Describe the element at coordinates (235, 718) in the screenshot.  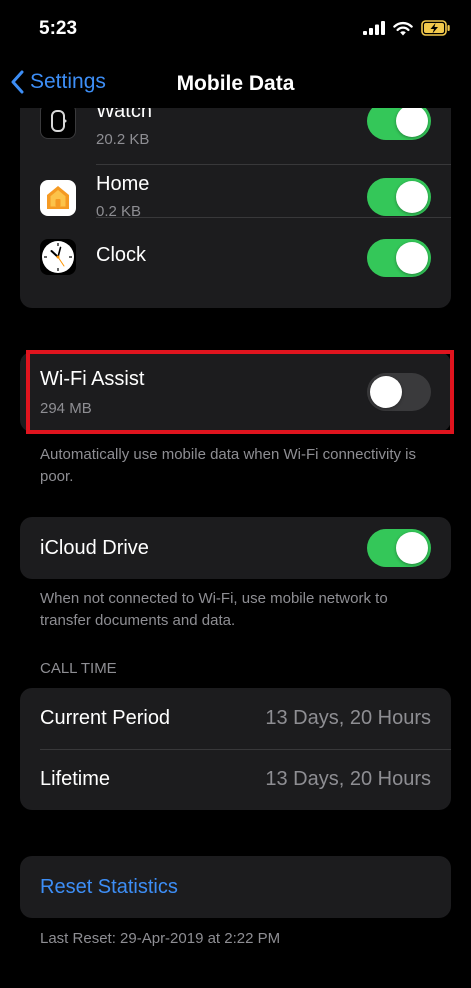
I see `call-time-row-current: Current Period 13 Days, 20 Hours` at that location.